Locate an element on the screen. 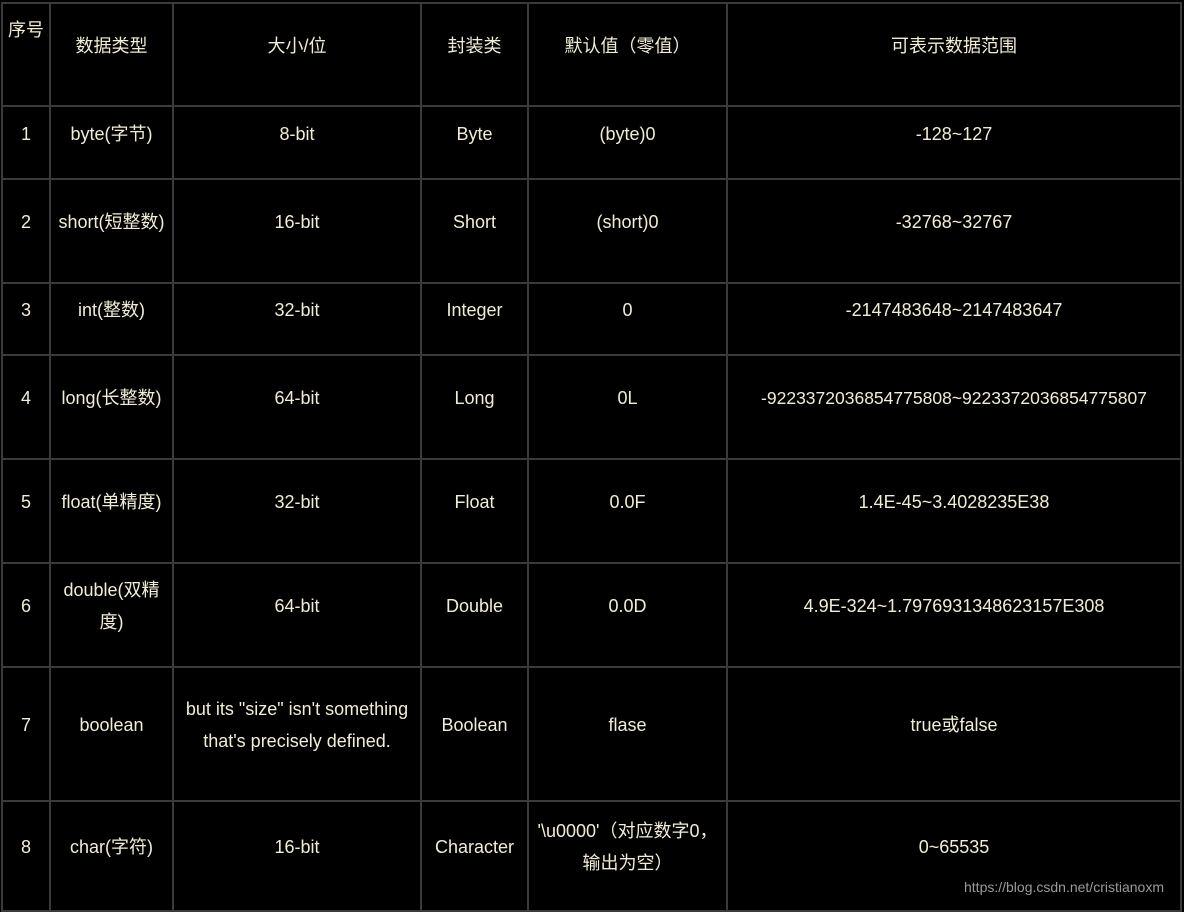  cell-type: short(短整数) is located at coordinates (111, 231).